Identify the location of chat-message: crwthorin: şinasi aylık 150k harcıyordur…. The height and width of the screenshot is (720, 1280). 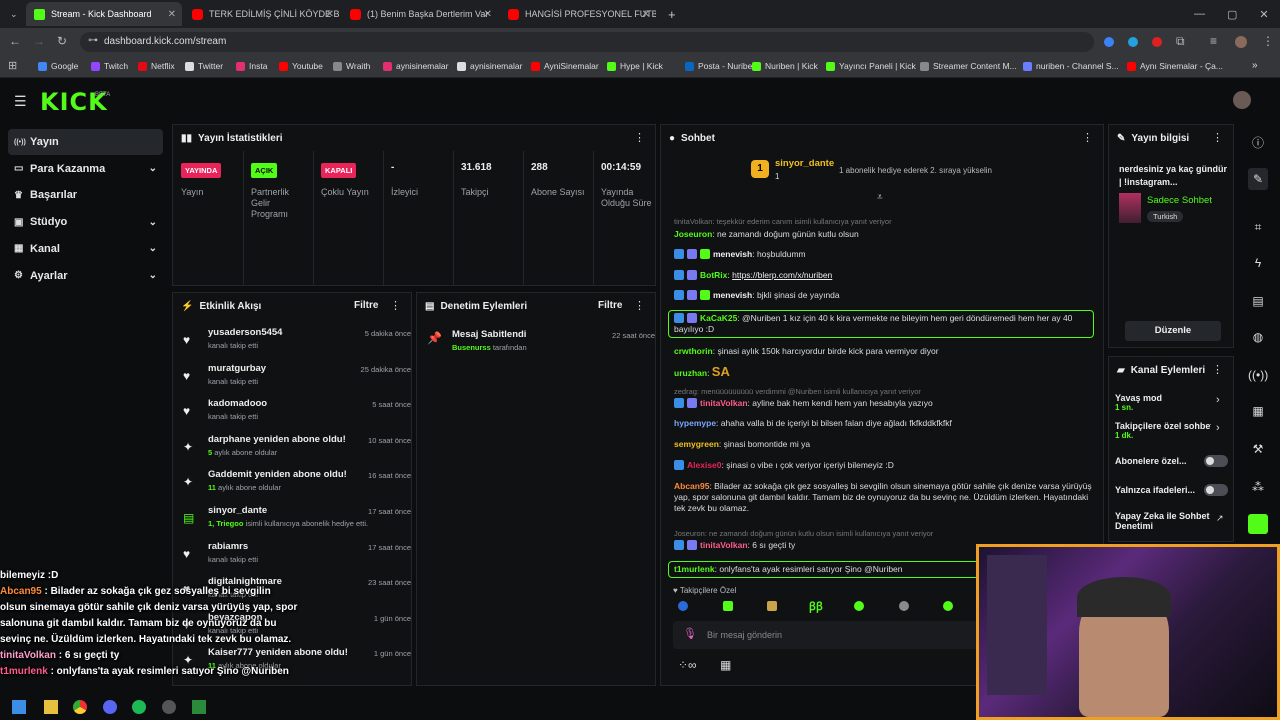
(883, 351).